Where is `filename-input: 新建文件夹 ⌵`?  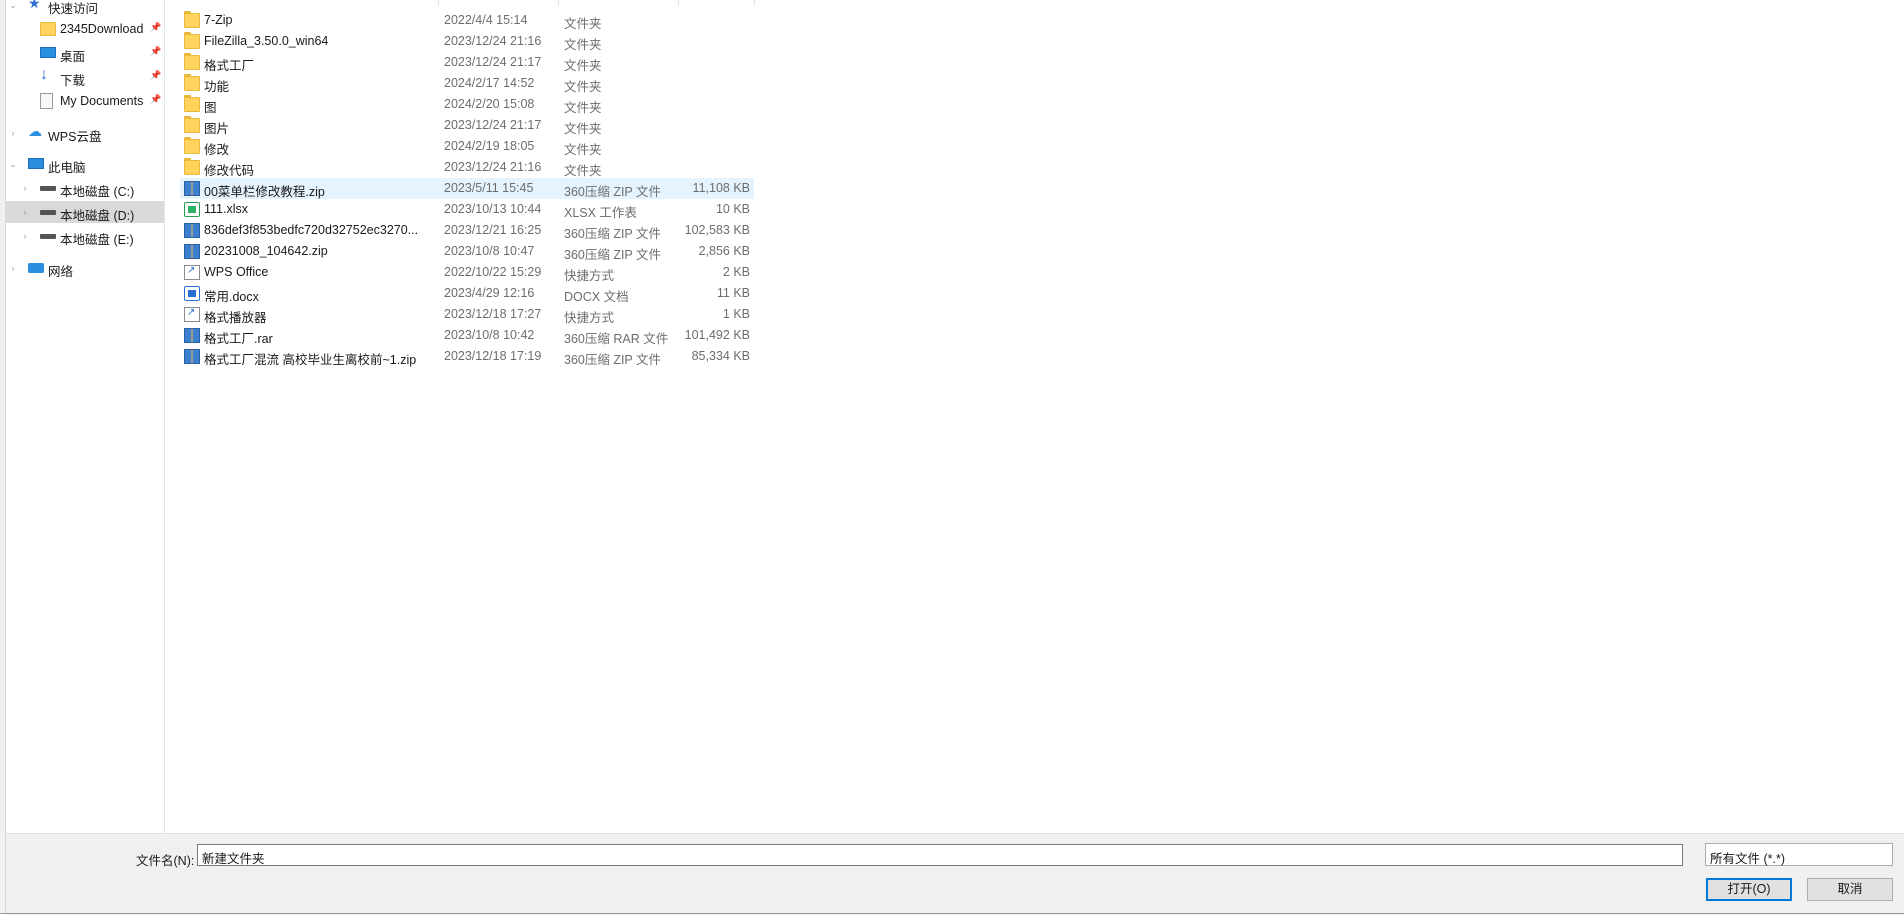
filename-input: 新建文件夹 ⌵ is located at coordinates (940, 855).